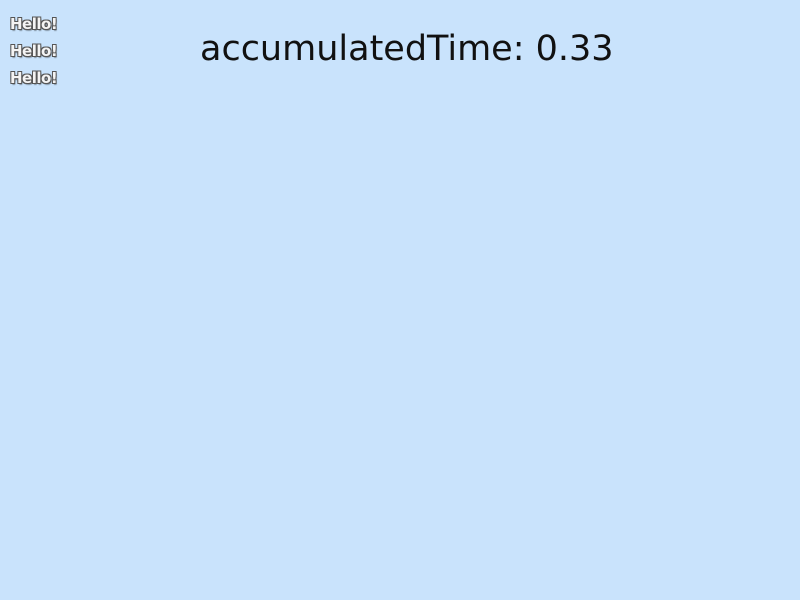  I want to click on hello-text-list: Hello! Hello! Hello!, so click(34, 54).